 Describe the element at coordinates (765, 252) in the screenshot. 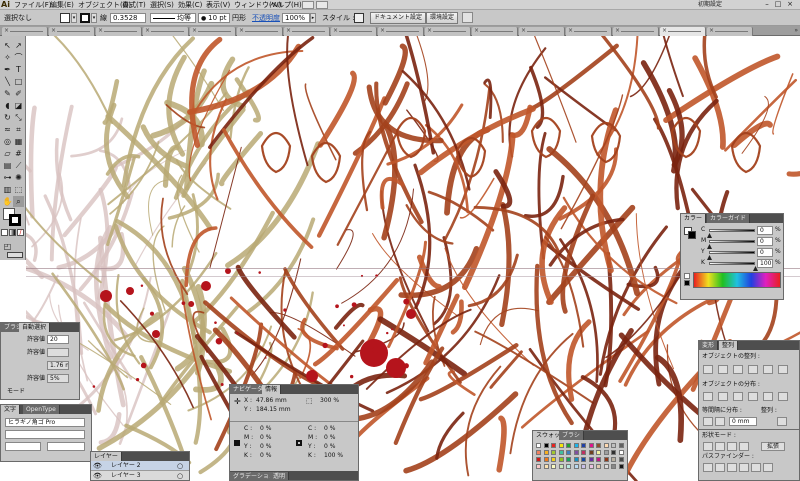

I see `channel-y-field: 0` at that location.